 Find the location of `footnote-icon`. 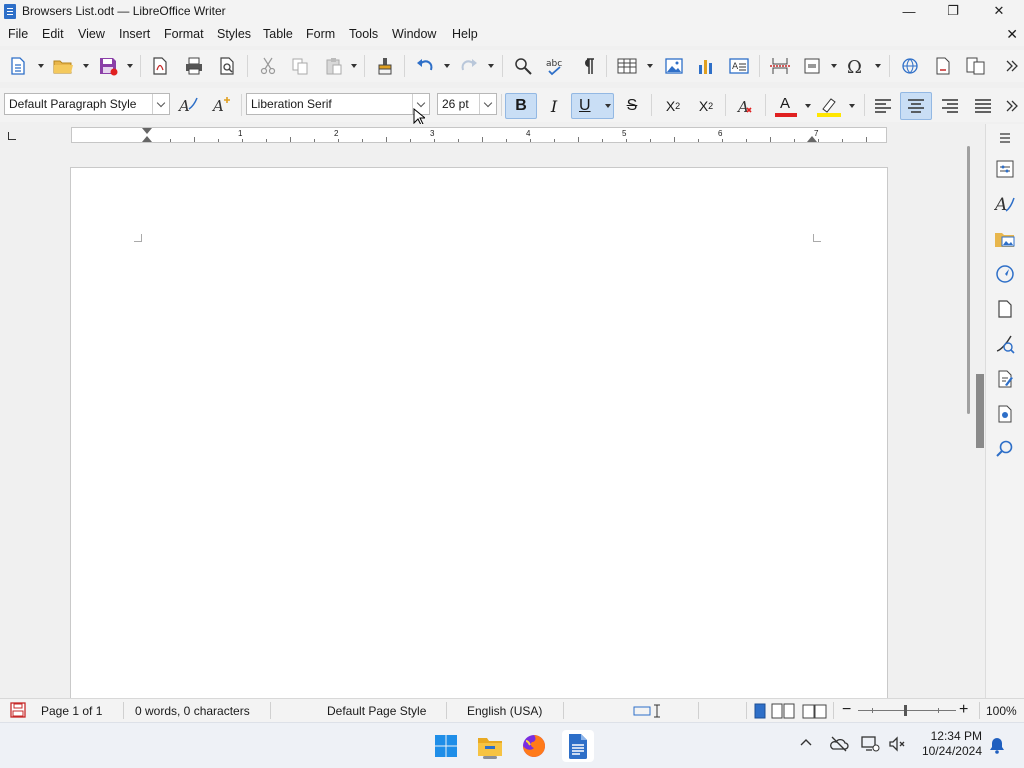

footnote-icon is located at coordinates (943, 66).